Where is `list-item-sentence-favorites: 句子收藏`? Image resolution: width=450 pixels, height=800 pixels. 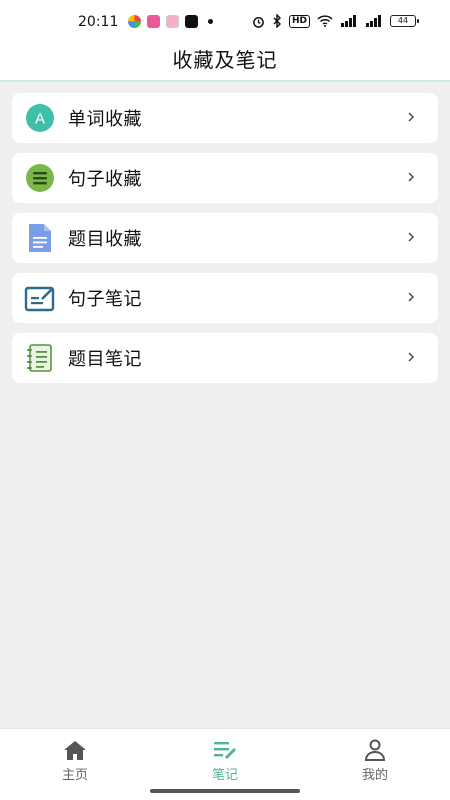 list-item-sentence-favorites: 句子收藏 is located at coordinates (225, 178).